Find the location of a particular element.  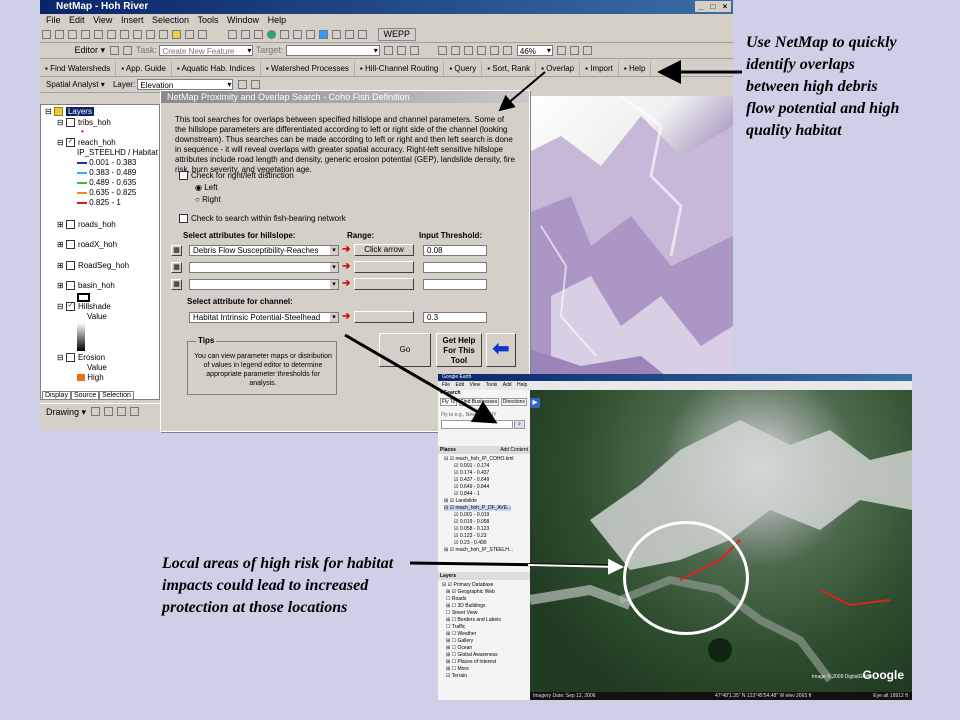

drawing-menu: Drawing ▾ is located at coordinates (66, 412).